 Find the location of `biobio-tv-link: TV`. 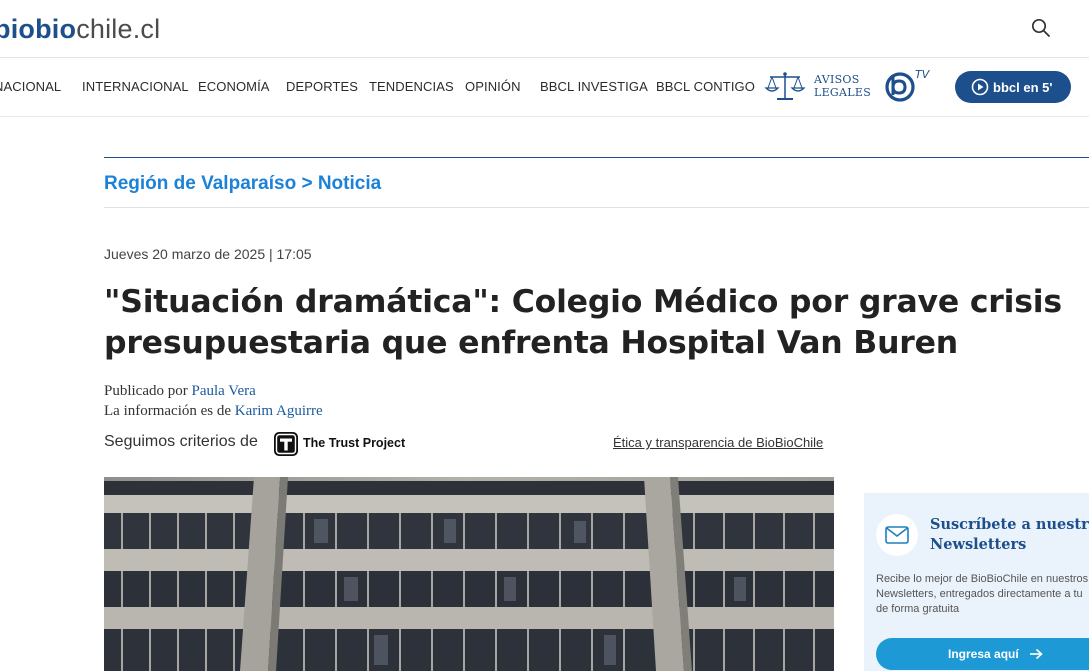

biobio-tv-link: TV is located at coordinates (910, 86).